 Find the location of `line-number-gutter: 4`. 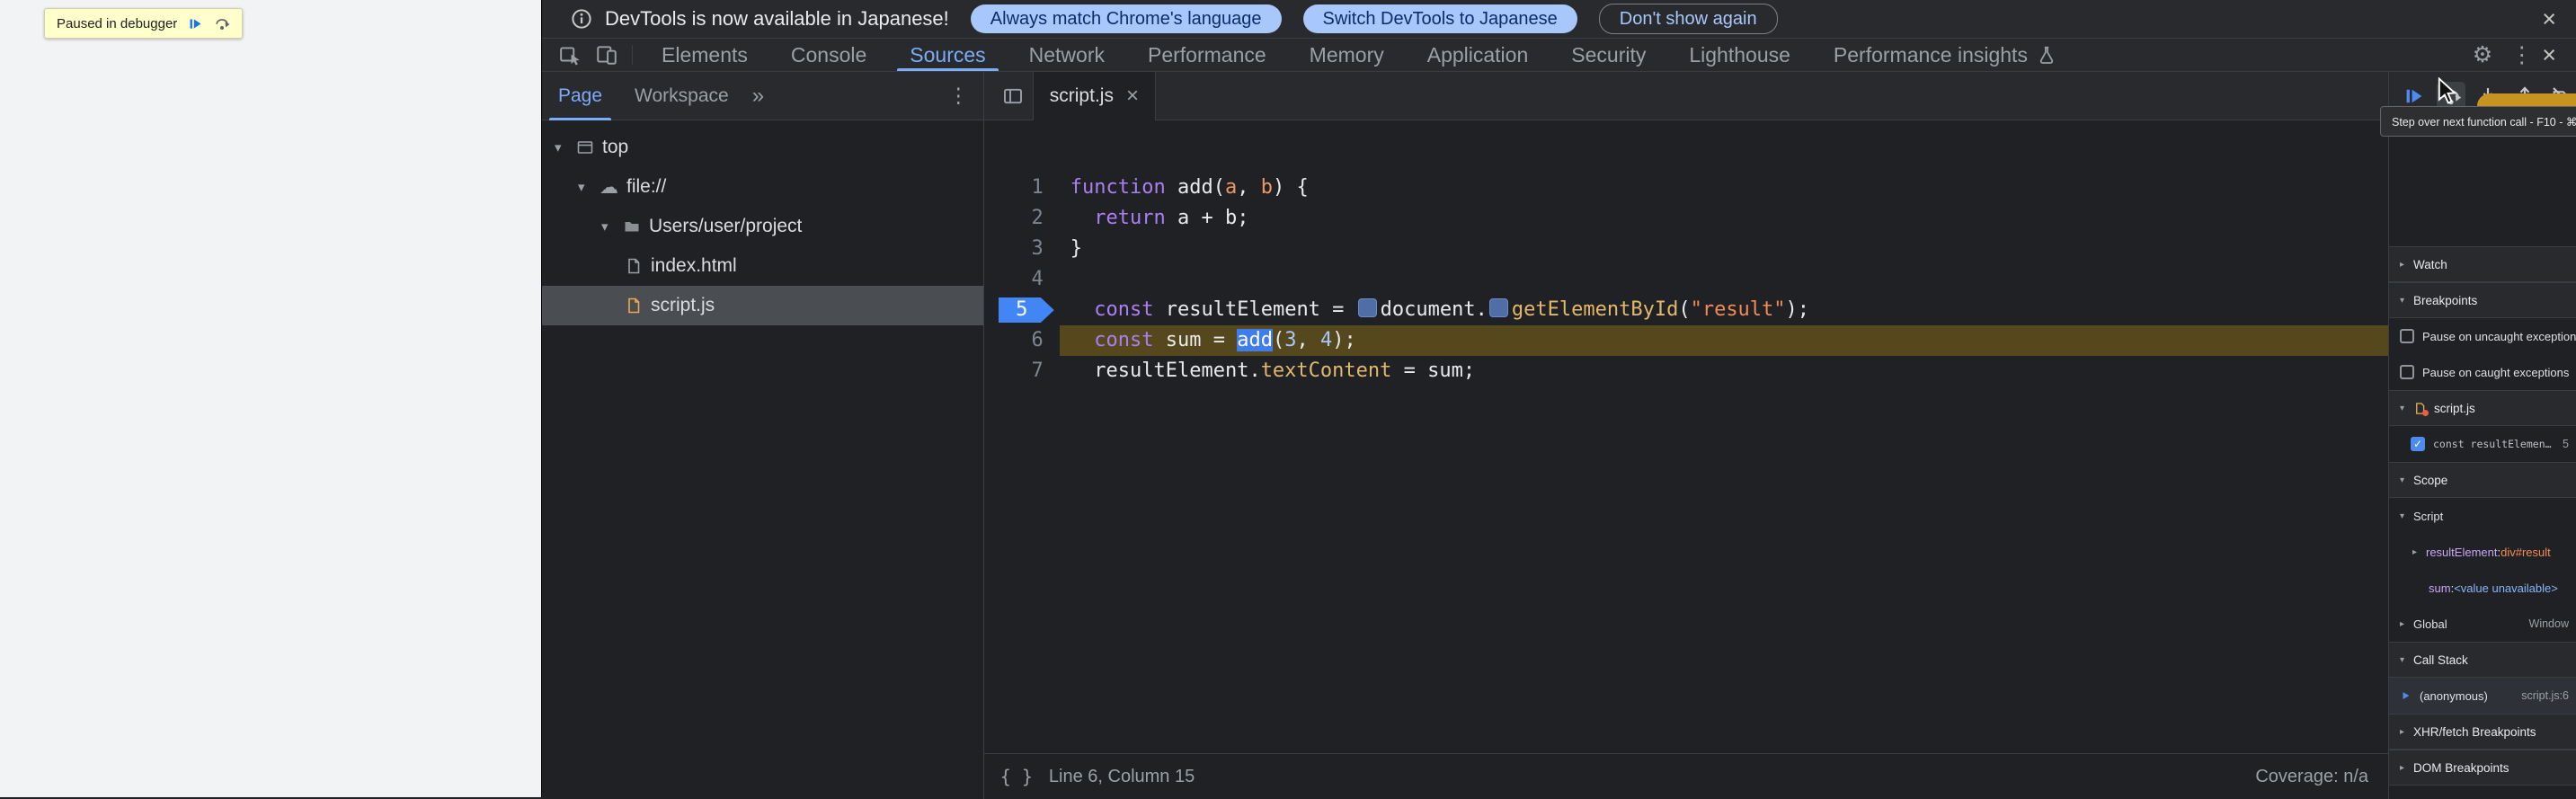

line-number-gutter: 4 is located at coordinates (1022, 279).